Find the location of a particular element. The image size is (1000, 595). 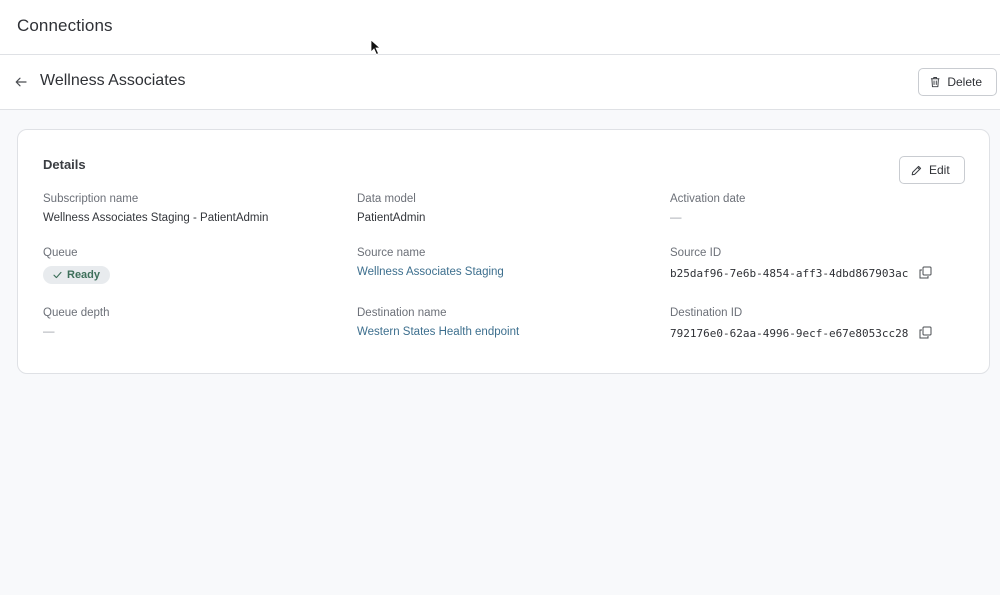

status-badge-label: Ready is located at coordinates (84, 275).